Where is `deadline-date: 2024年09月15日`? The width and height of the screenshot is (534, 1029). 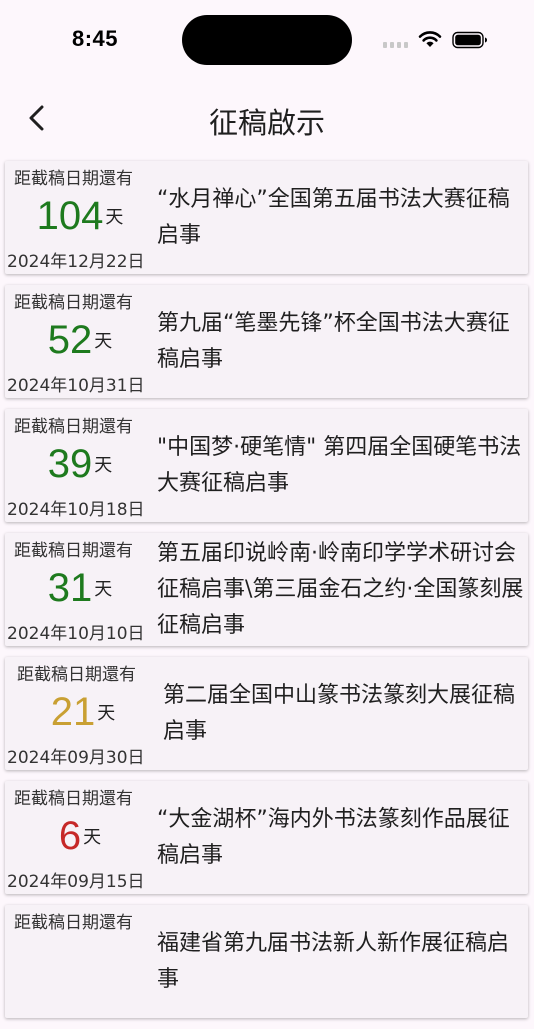 deadline-date: 2024年09月15日 is located at coordinates (76, 882).